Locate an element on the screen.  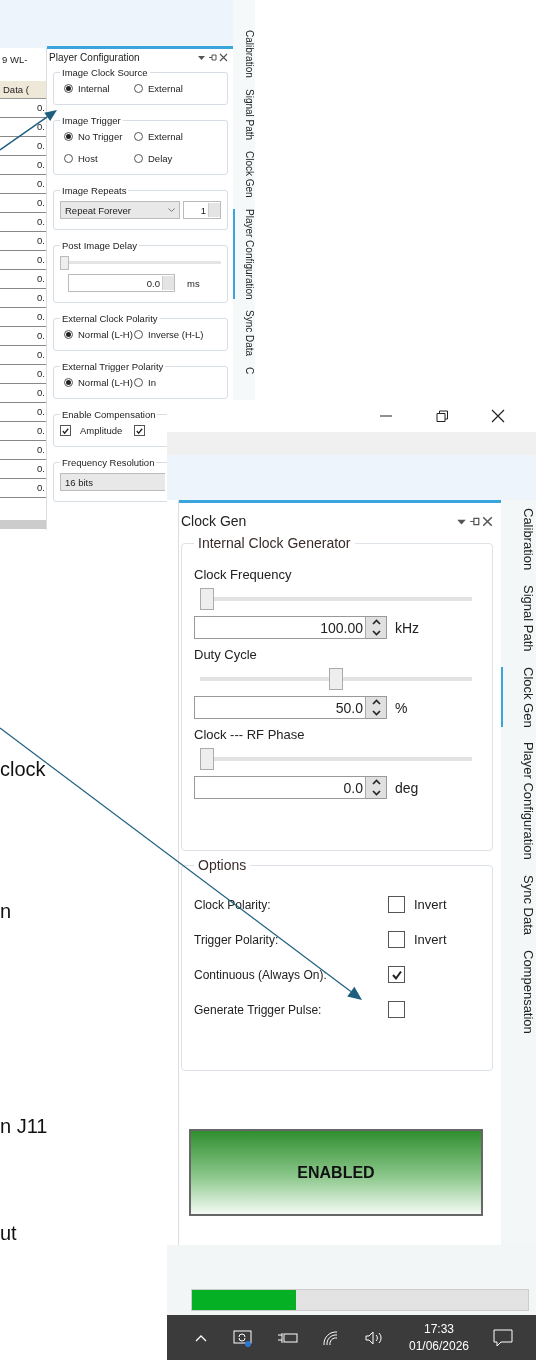
document-text: ut is located at coordinates (8, 1233).